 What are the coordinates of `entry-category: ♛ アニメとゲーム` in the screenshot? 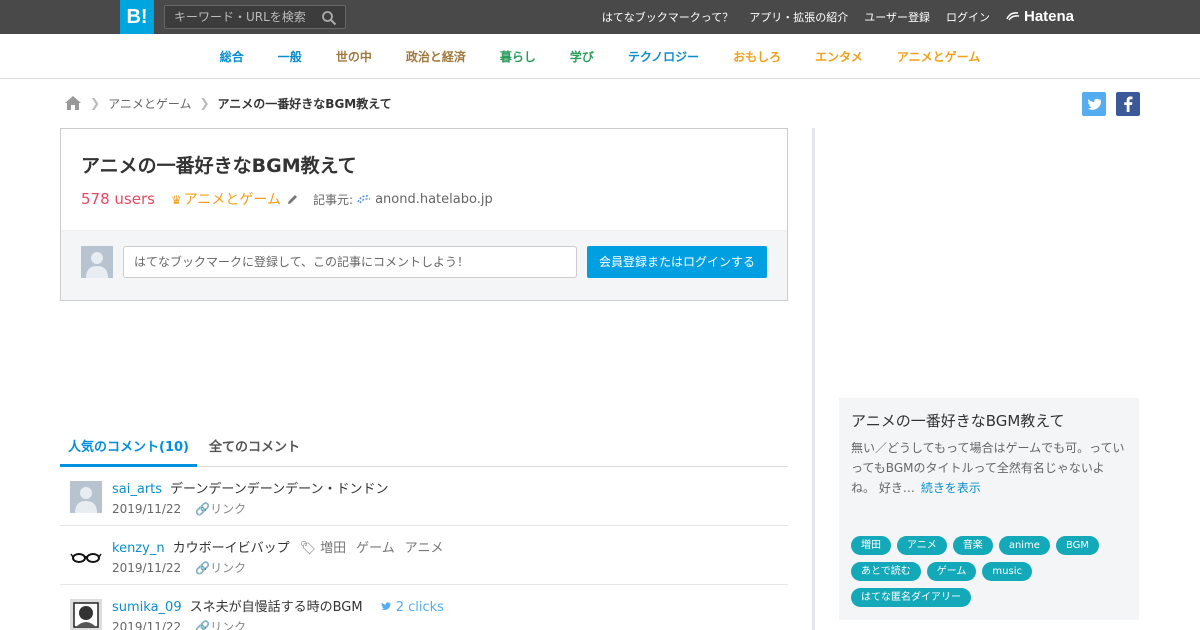 It's located at (226, 199).